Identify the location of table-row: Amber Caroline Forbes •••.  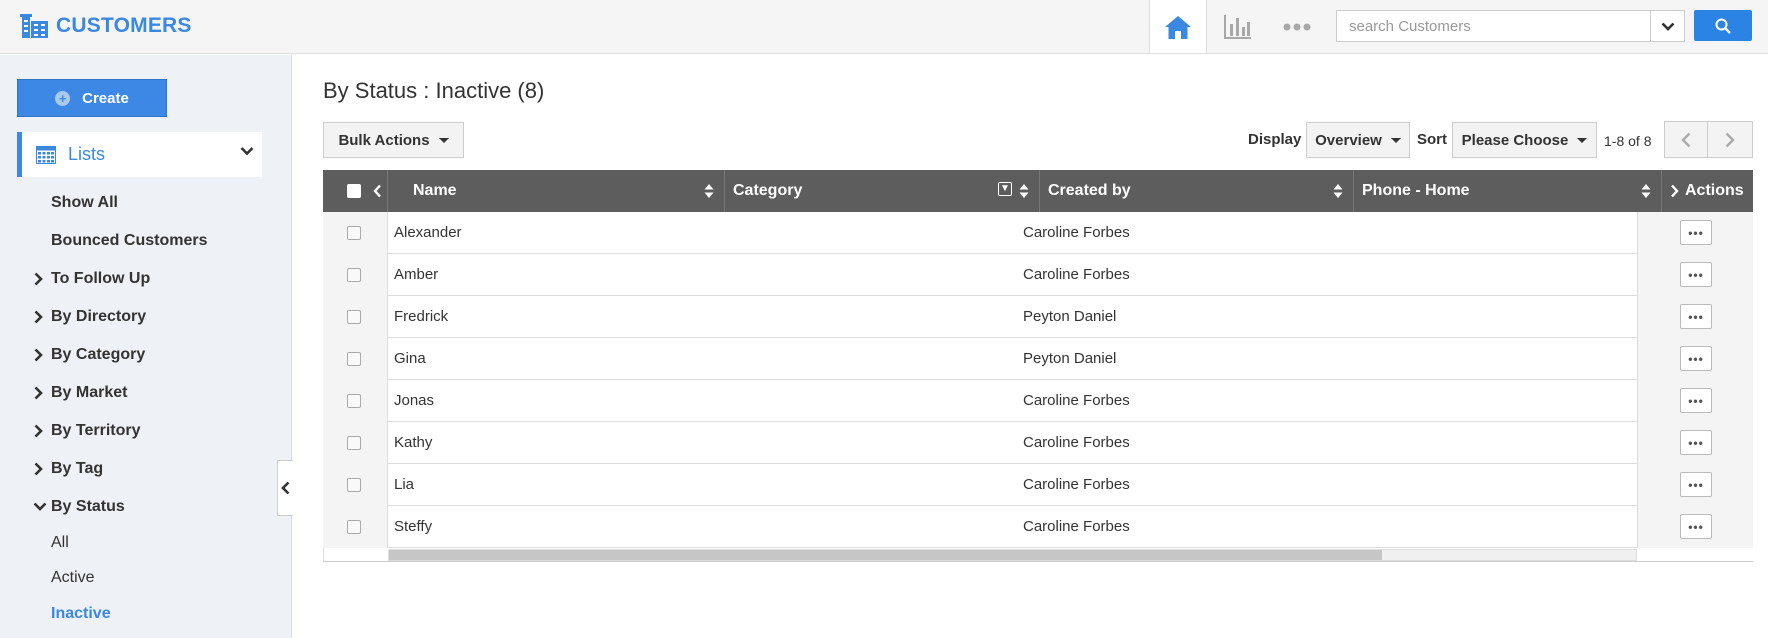
(1038, 275).